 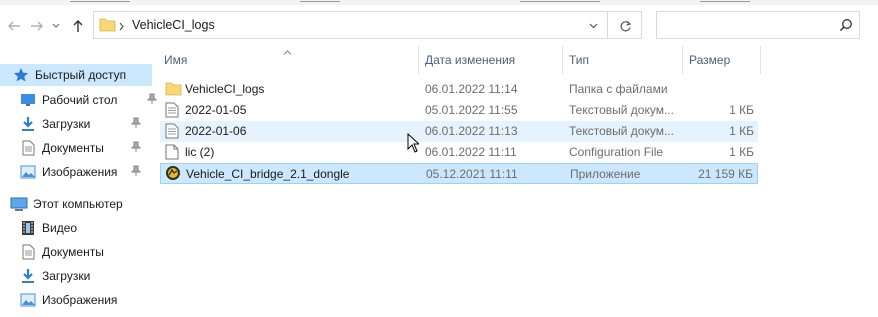 I want to click on breadcrumb-current-folder: VehicleCI_logs, so click(x=173, y=25).